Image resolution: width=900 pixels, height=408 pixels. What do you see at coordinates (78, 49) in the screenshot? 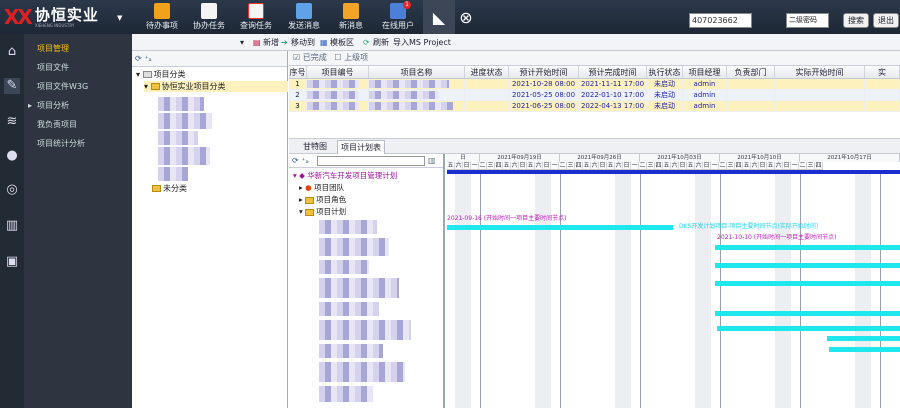
I see `menu-project-management: 项目管理` at bounding box center [78, 49].